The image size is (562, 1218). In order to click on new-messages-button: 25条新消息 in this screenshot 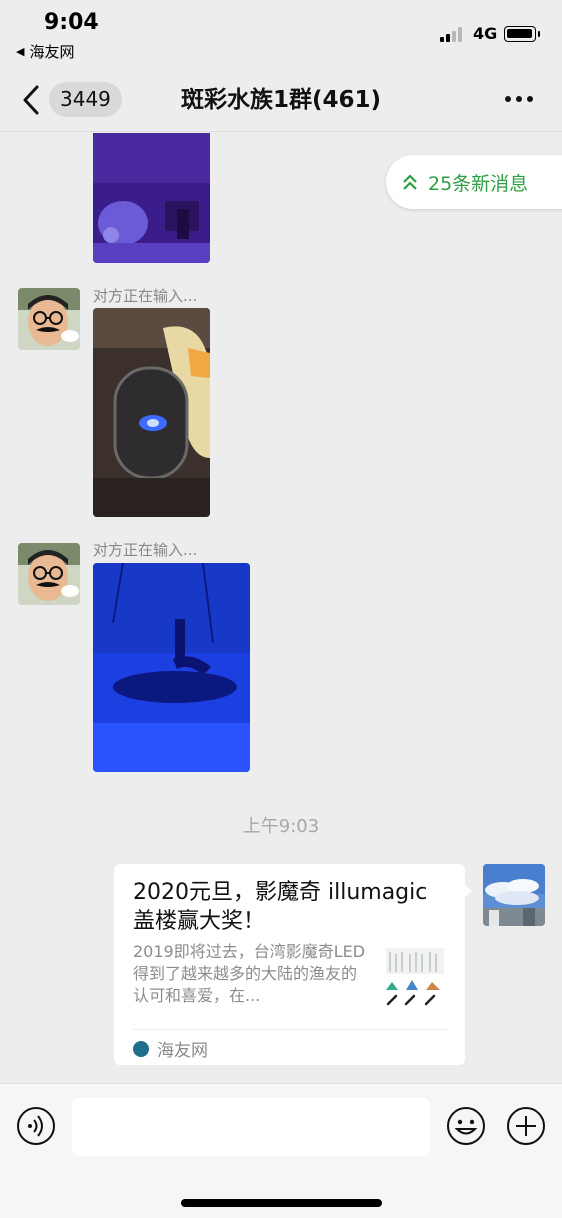, I will do `click(474, 182)`.